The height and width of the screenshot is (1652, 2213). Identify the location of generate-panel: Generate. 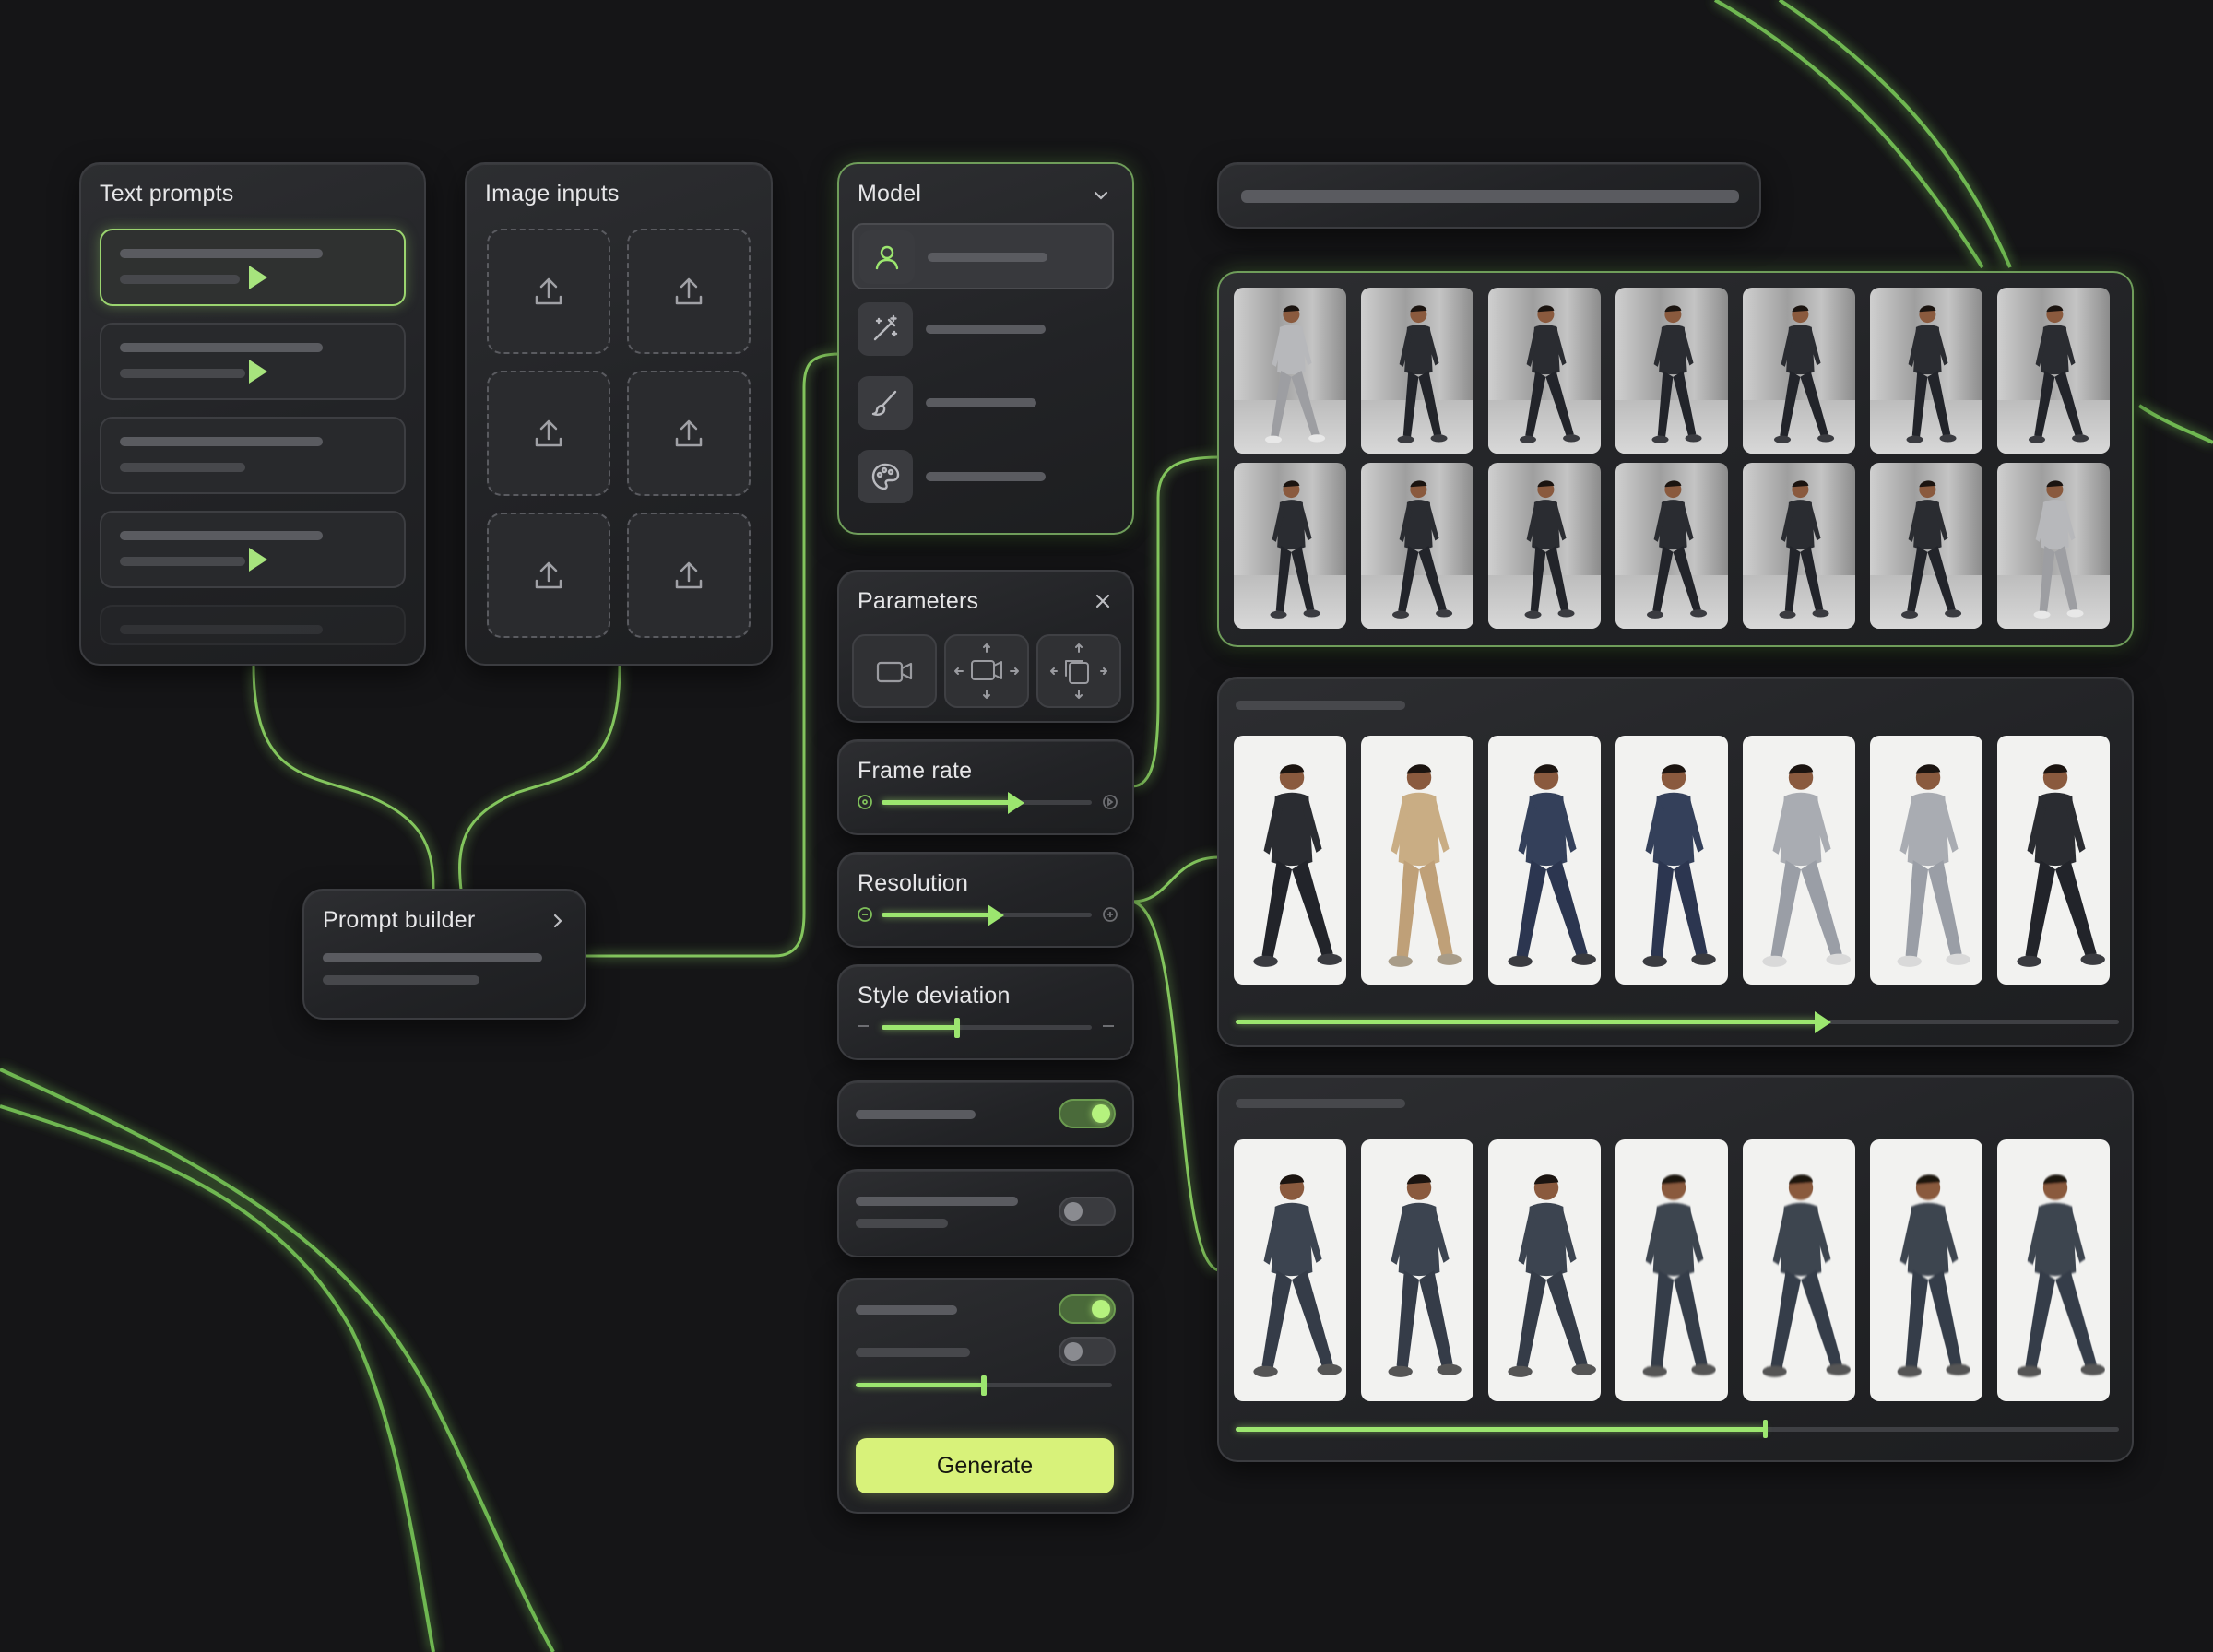
(986, 1396).